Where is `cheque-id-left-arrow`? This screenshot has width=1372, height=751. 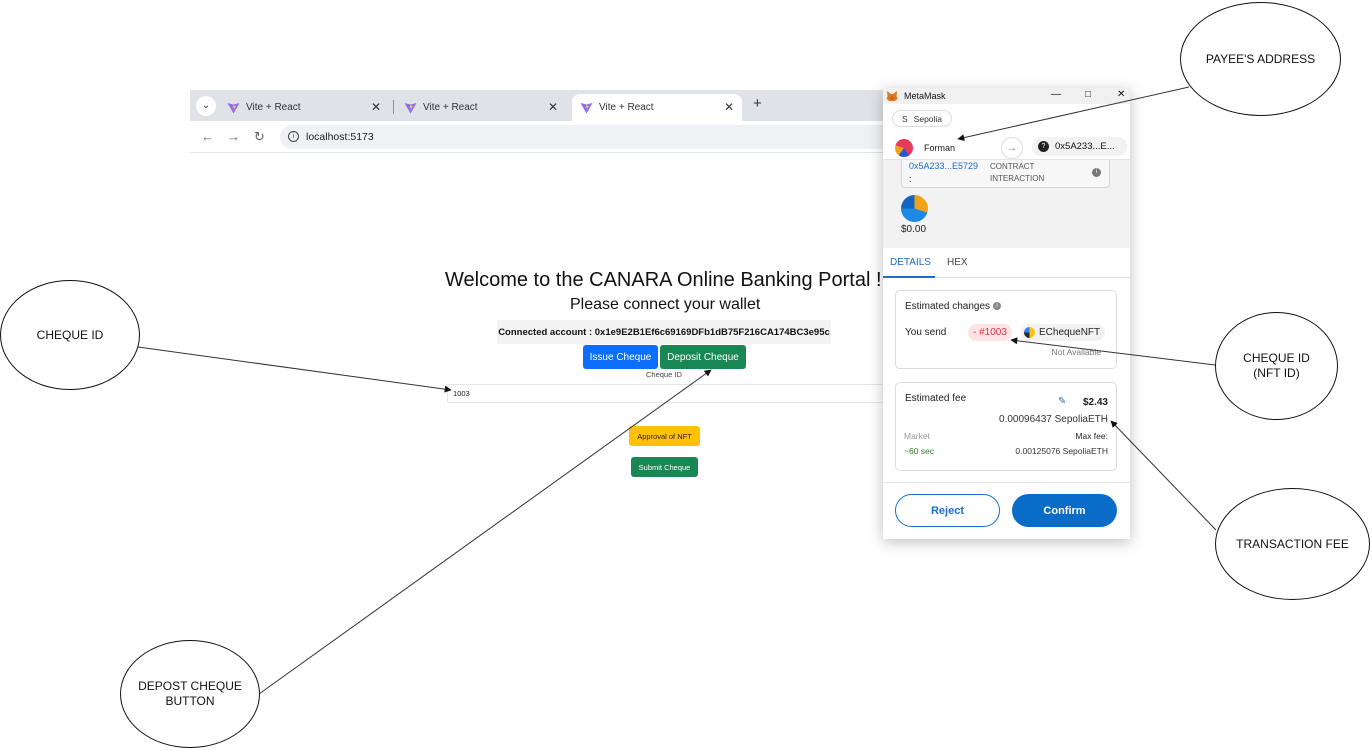 cheque-id-left-arrow is located at coordinates (294, 369).